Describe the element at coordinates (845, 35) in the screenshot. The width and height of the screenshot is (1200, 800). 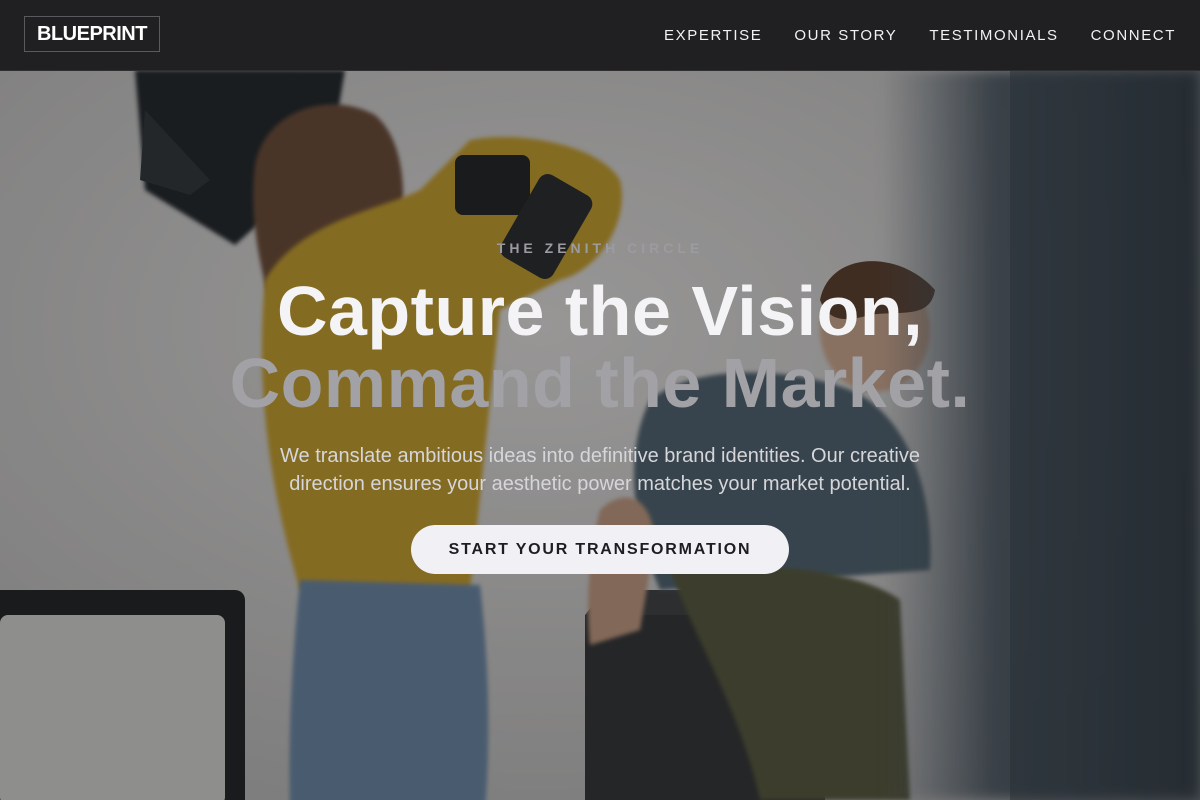
I see `nav-link-our-story: OUR STORY` at that location.